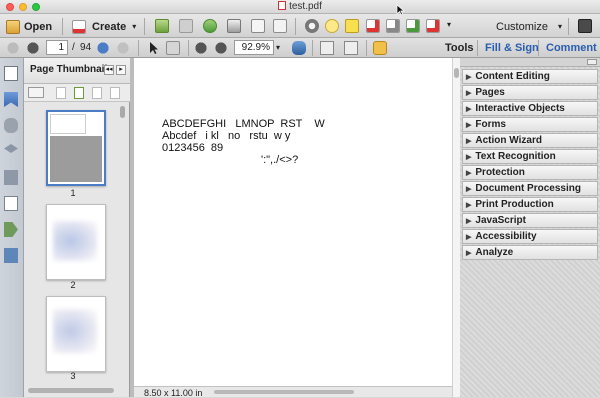 The image size is (600, 398). I want to click on main-toolbar: Open Create ▾ ▾ Customize ▾, so click(300, 26).